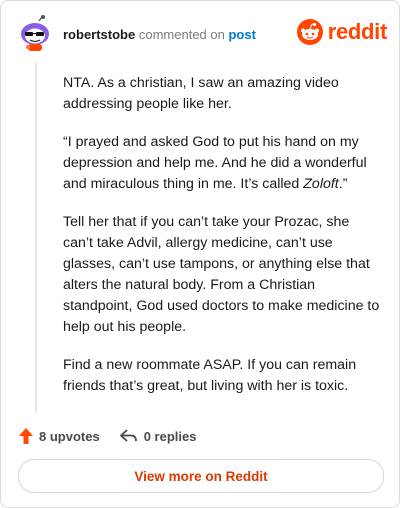  What do you see at coordinates (117, 436) in the screenshot?
I see `comment-actions: 8 upvotes 0 replies` at bounding box center [117, 436].